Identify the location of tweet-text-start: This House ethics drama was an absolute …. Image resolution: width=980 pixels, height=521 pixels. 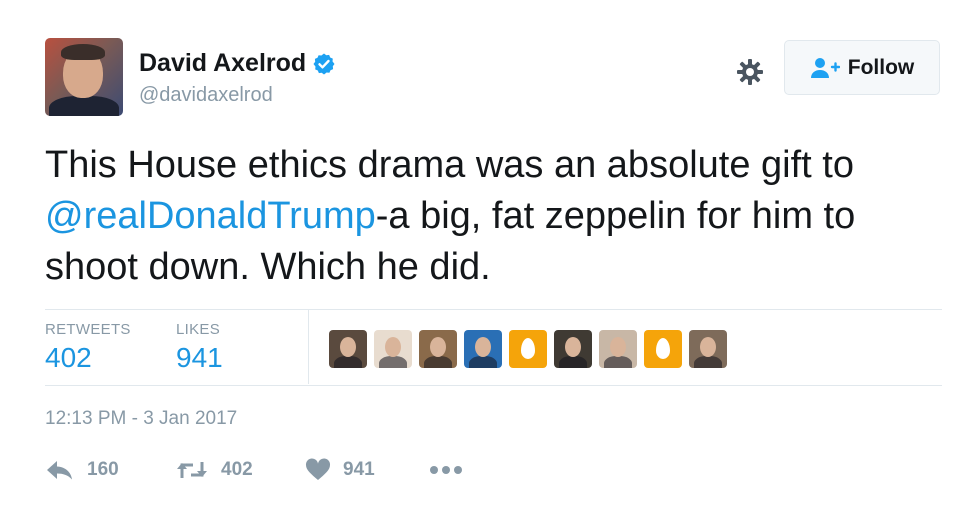
(449, 165).